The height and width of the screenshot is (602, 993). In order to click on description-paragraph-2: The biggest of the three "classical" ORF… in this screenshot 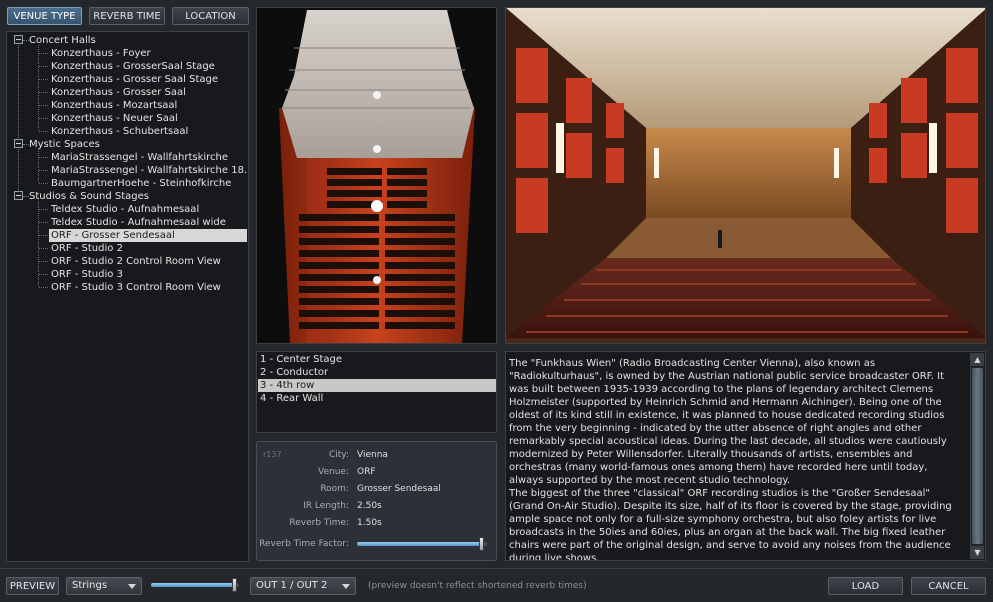, I will do `click(730, 524)`.